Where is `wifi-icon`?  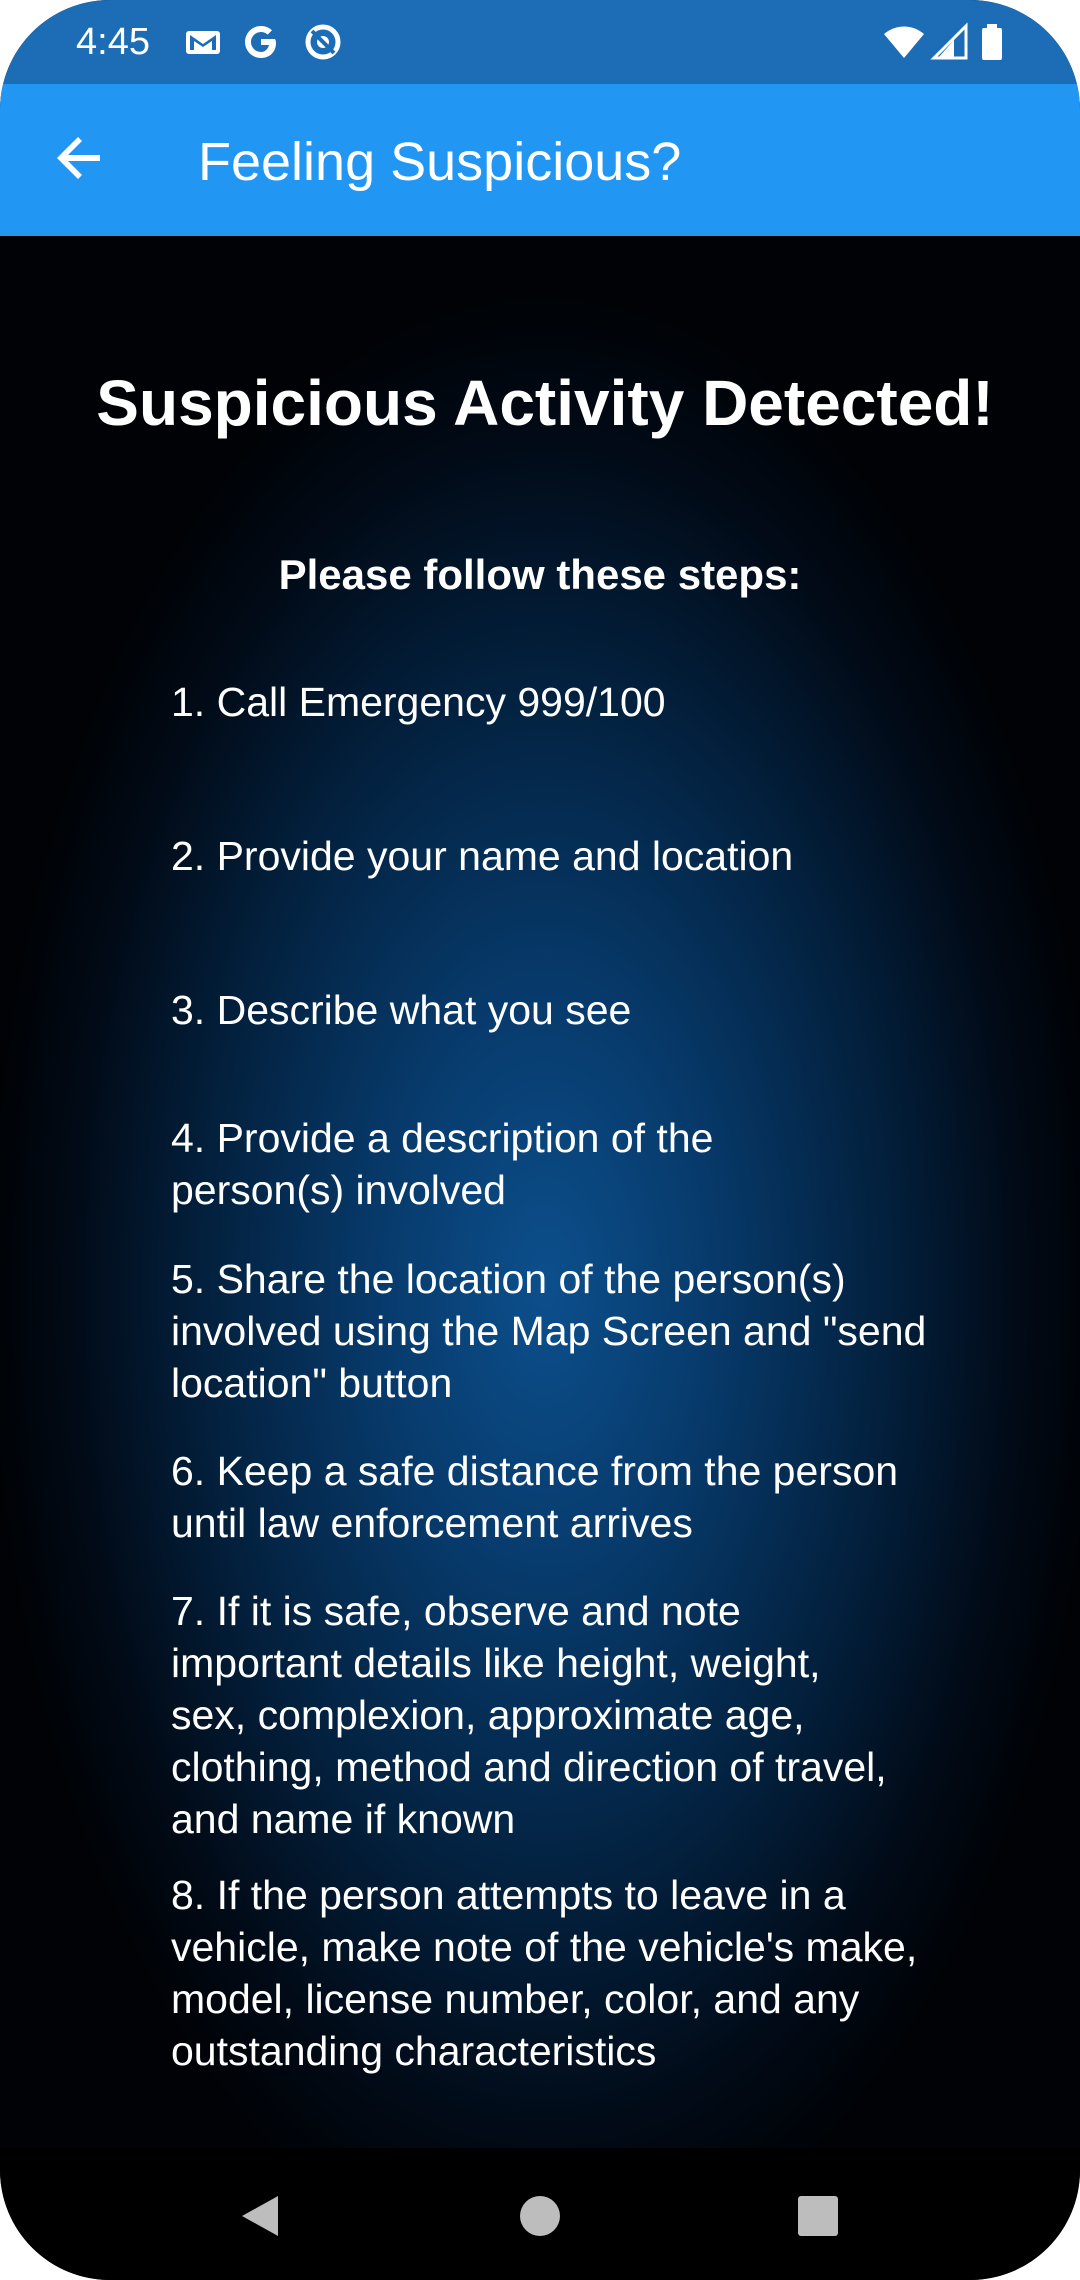 wifi-icon is located at coordinates (904, 42).